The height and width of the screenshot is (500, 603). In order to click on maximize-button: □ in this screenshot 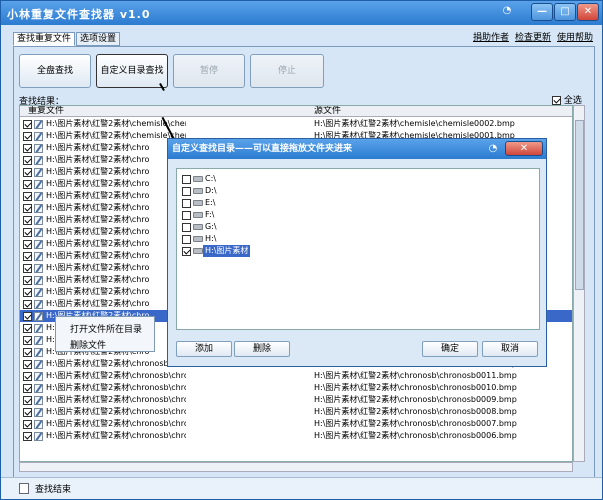, I will do `click(565, 12)`.